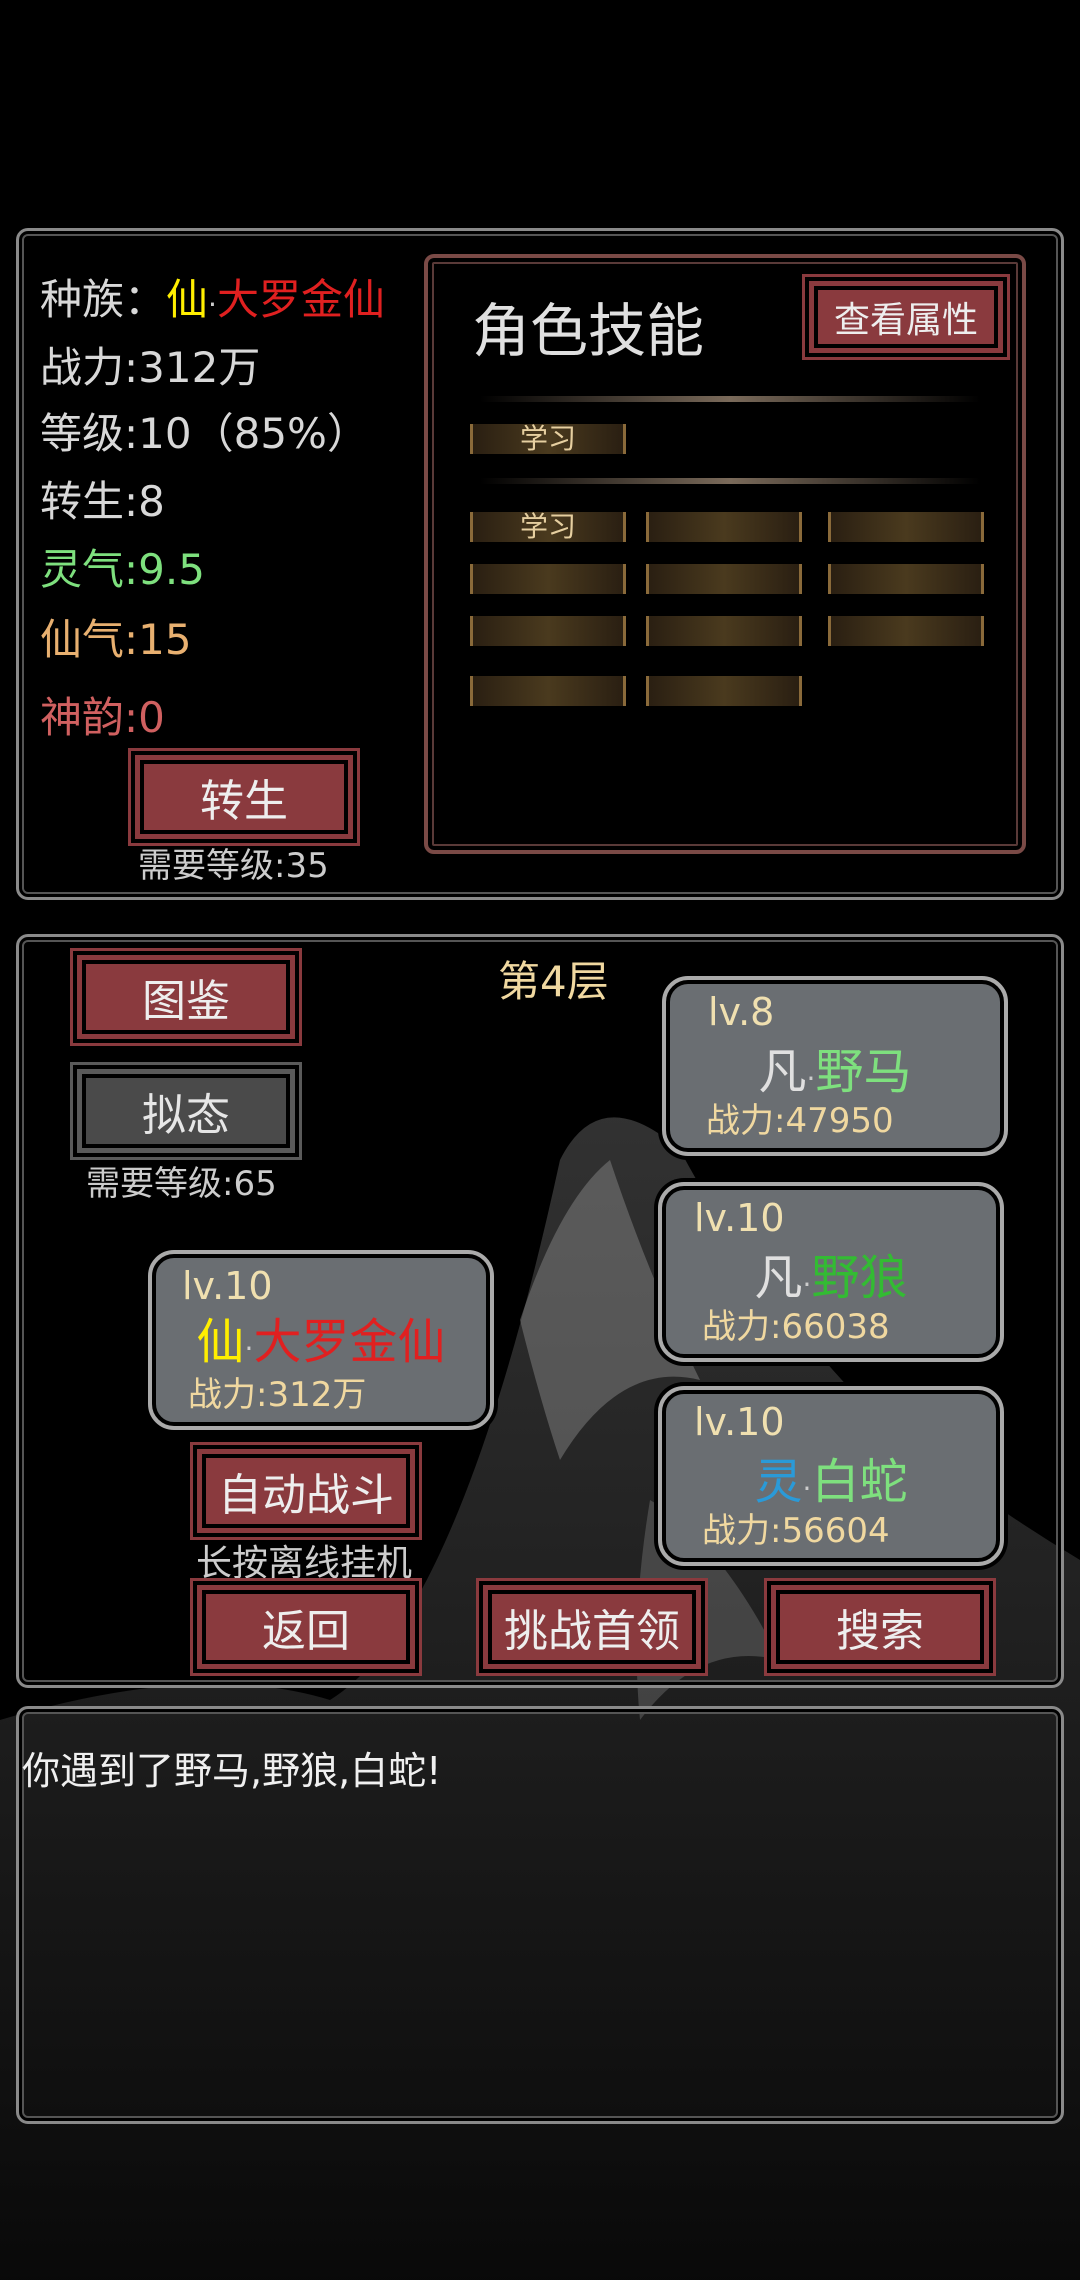 The height and width of the screenshot is (2280, 1080). Describe the element at coordinates (778, 1482) in the screenshot. I see `enemy-rank: 灵` at that location.